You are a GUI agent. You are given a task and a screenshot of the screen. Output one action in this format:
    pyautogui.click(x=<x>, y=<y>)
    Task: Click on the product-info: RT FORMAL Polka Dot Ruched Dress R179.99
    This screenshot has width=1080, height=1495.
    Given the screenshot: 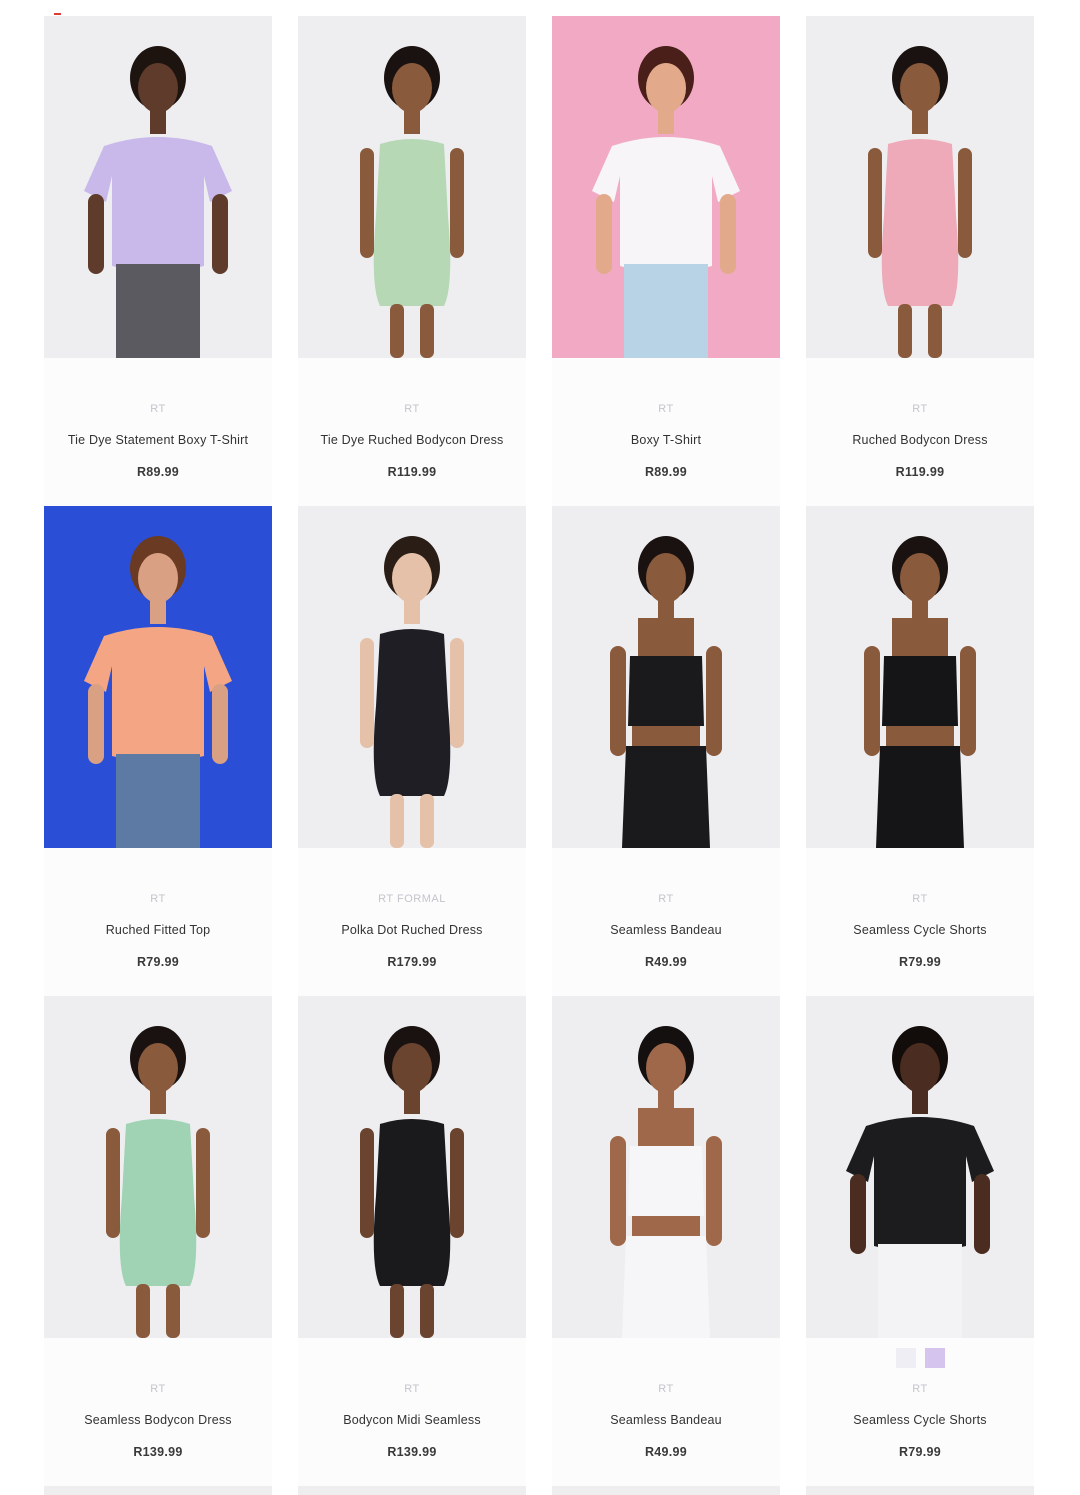 What is the action you would take?
    pyautogui.click(x=412, y=922)
    